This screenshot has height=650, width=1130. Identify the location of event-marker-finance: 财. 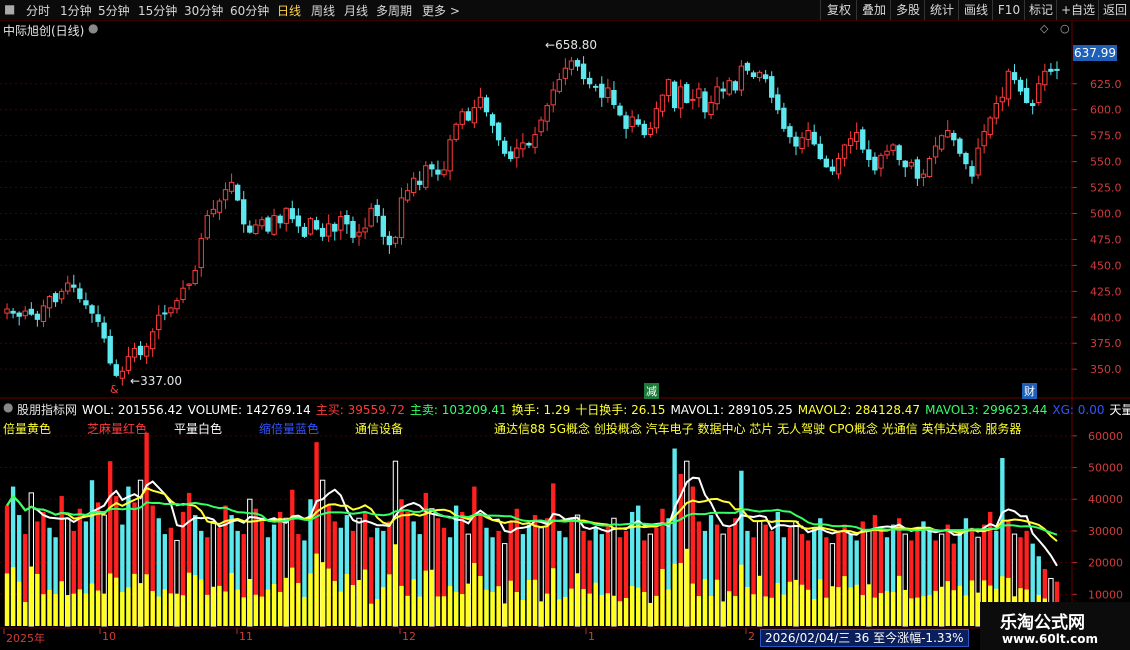
(1029, 391).